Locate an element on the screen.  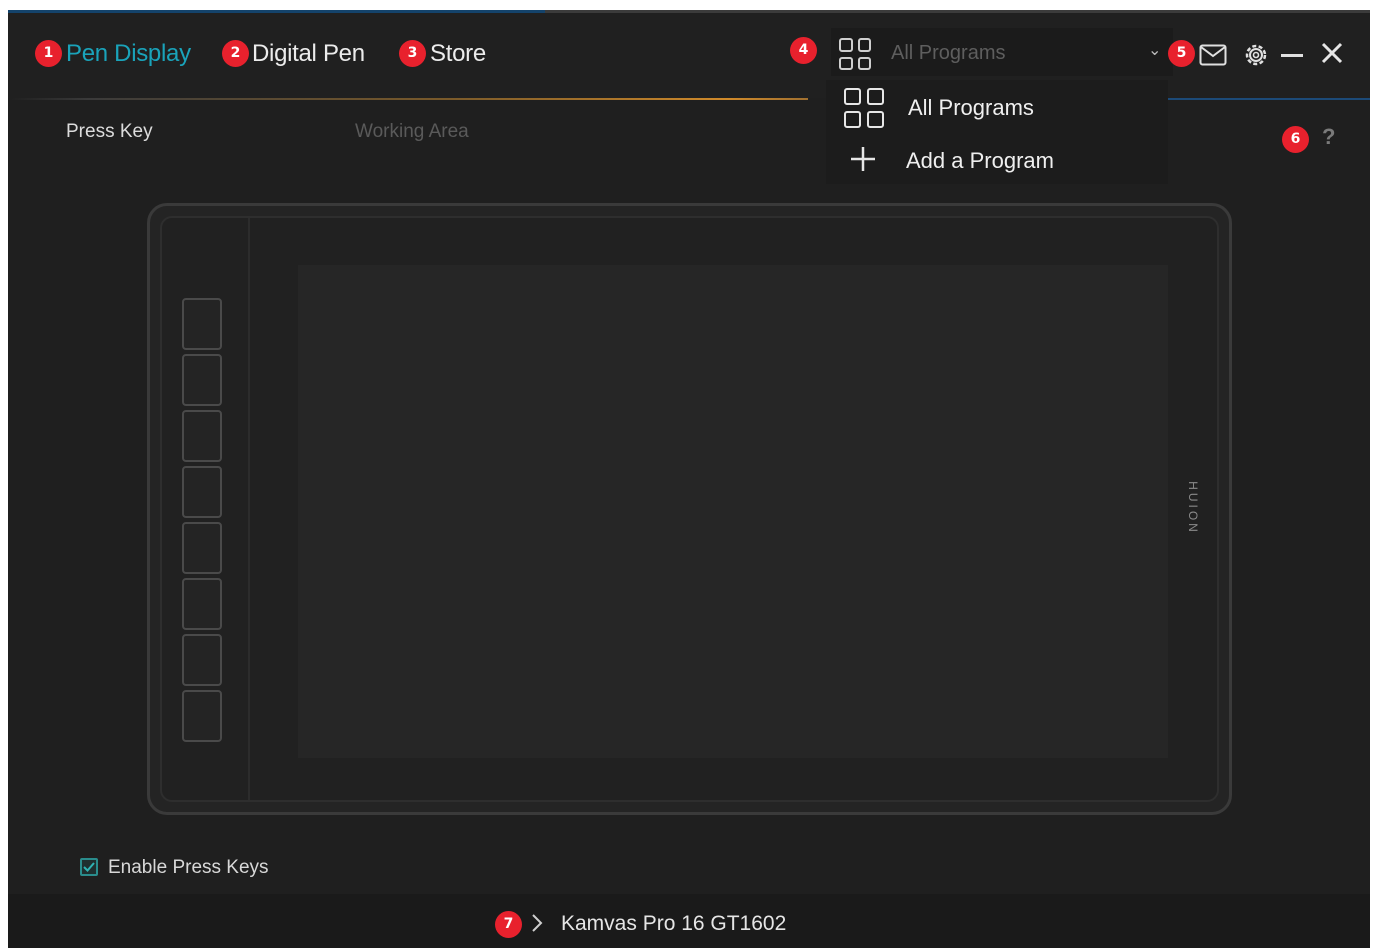
program-dropdown-menu: All Programs Add a Program is located at coordinates (997, 132).